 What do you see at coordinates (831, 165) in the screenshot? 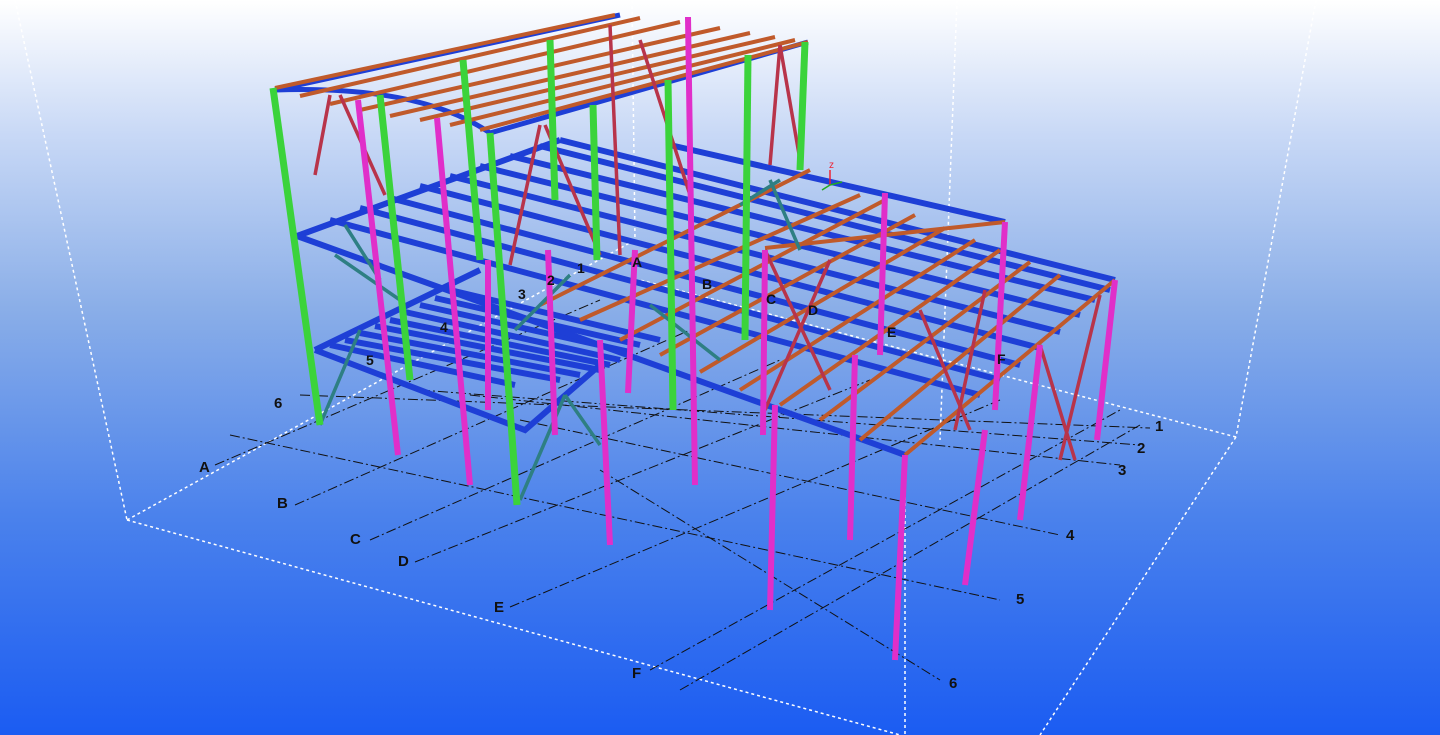
I see `axis-z-label: z` at bounding box center [831, 165].